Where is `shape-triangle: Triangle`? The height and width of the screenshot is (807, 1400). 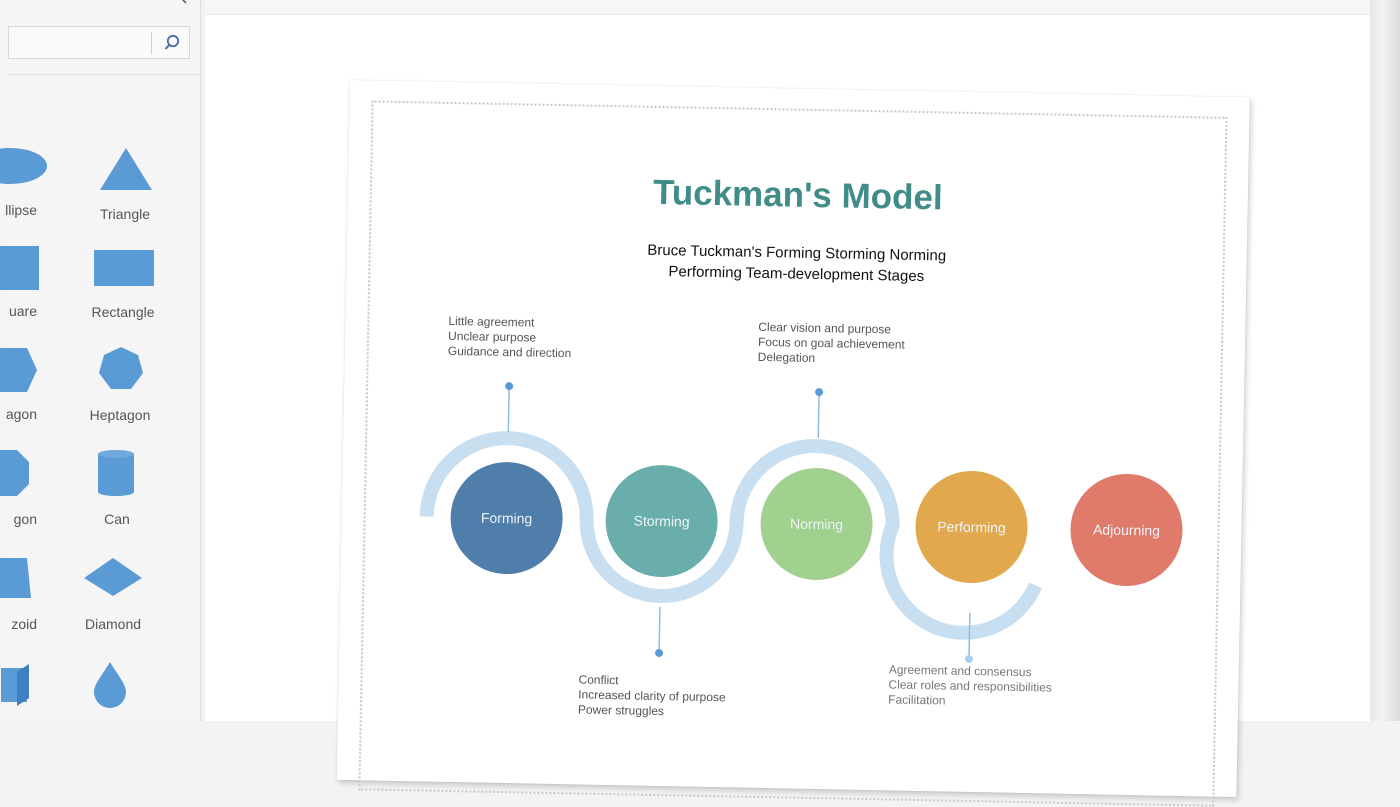 shape-triangle: Triangle is located at coordinates (125, 188).